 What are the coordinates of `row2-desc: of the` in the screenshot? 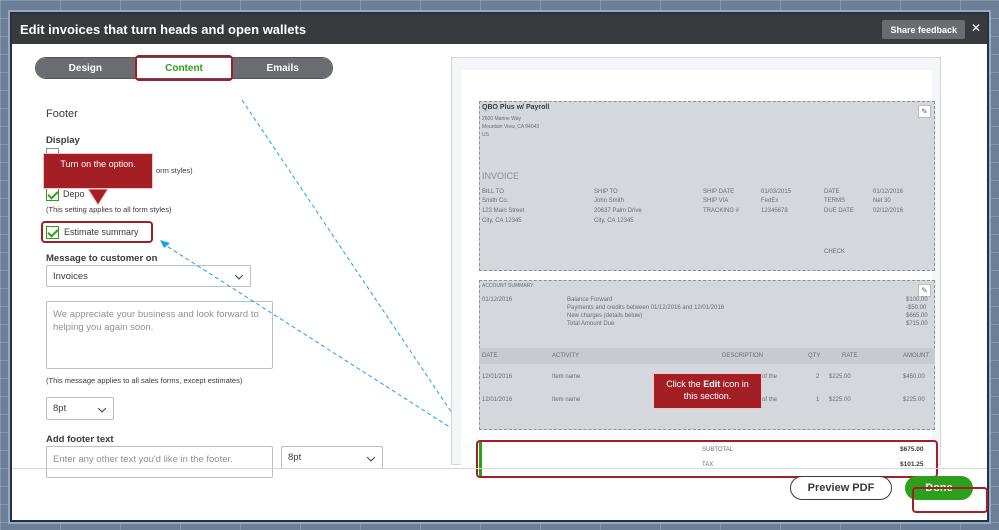 It's located at (770, 400).